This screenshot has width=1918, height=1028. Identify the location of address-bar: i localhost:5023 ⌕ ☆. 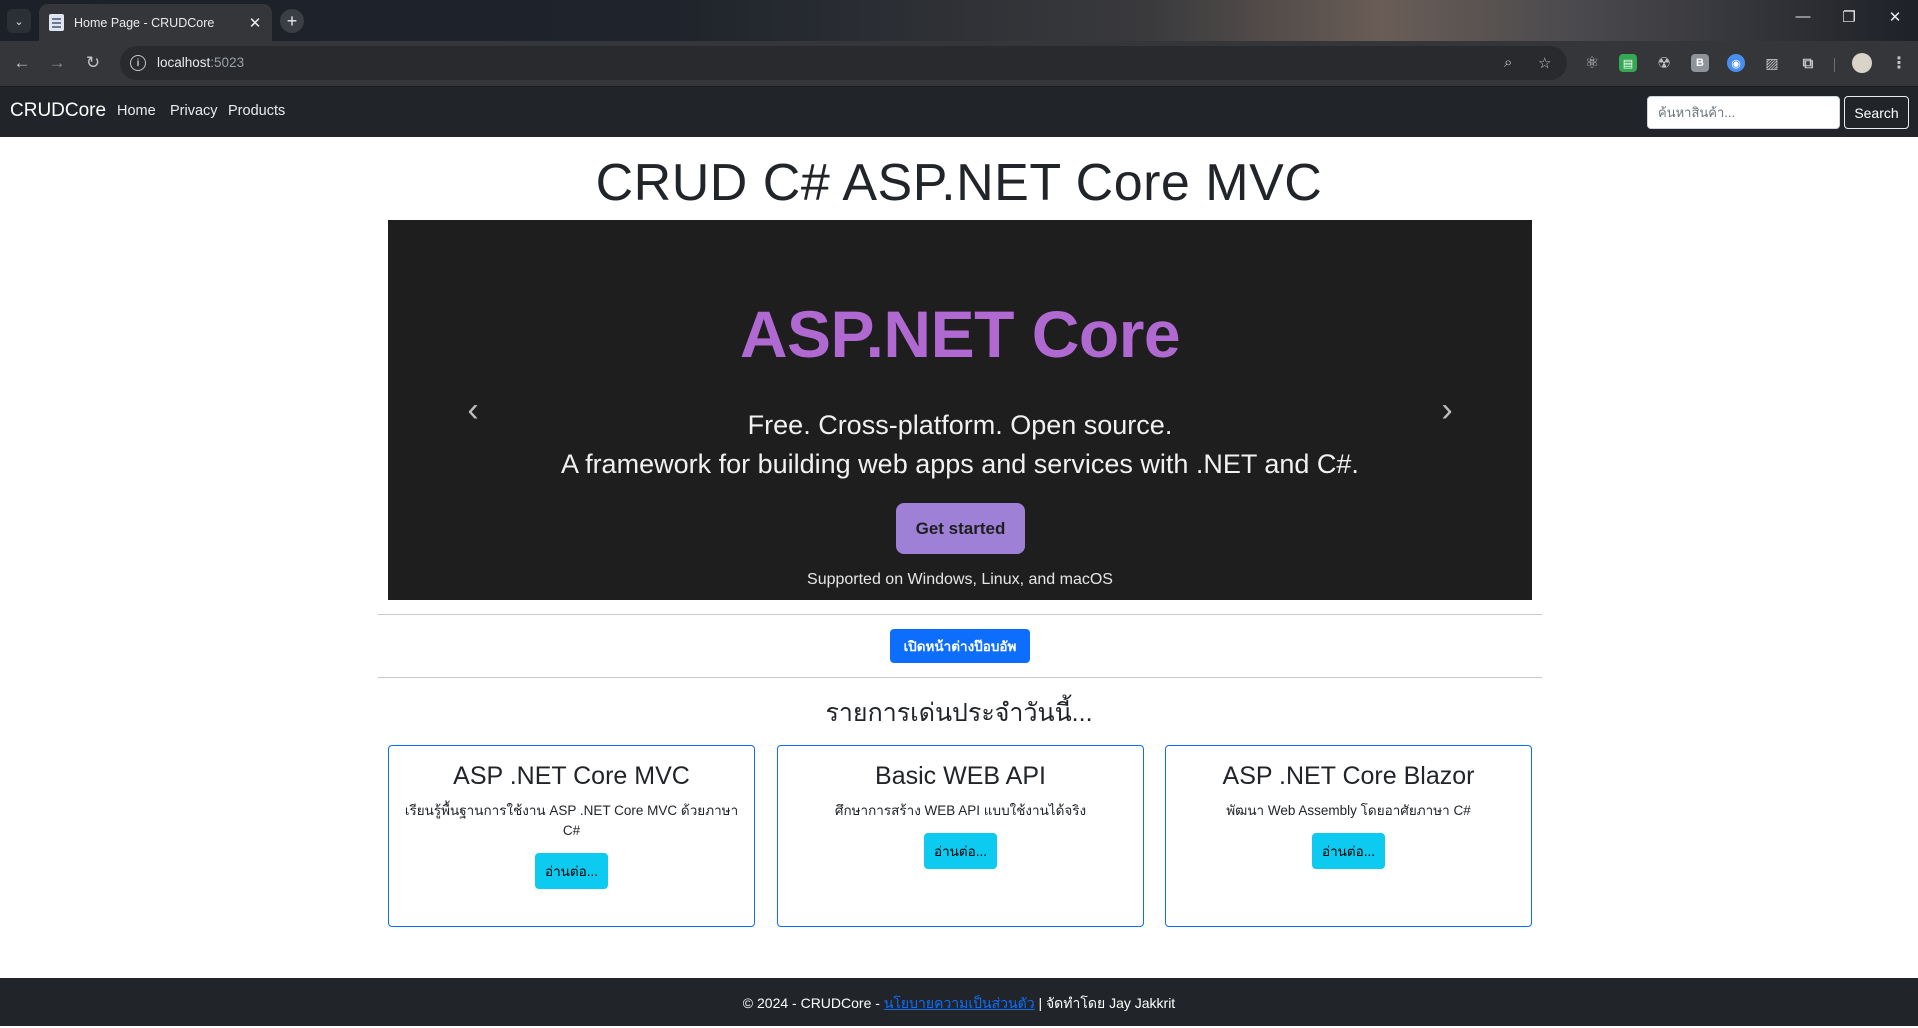
(843, 63).